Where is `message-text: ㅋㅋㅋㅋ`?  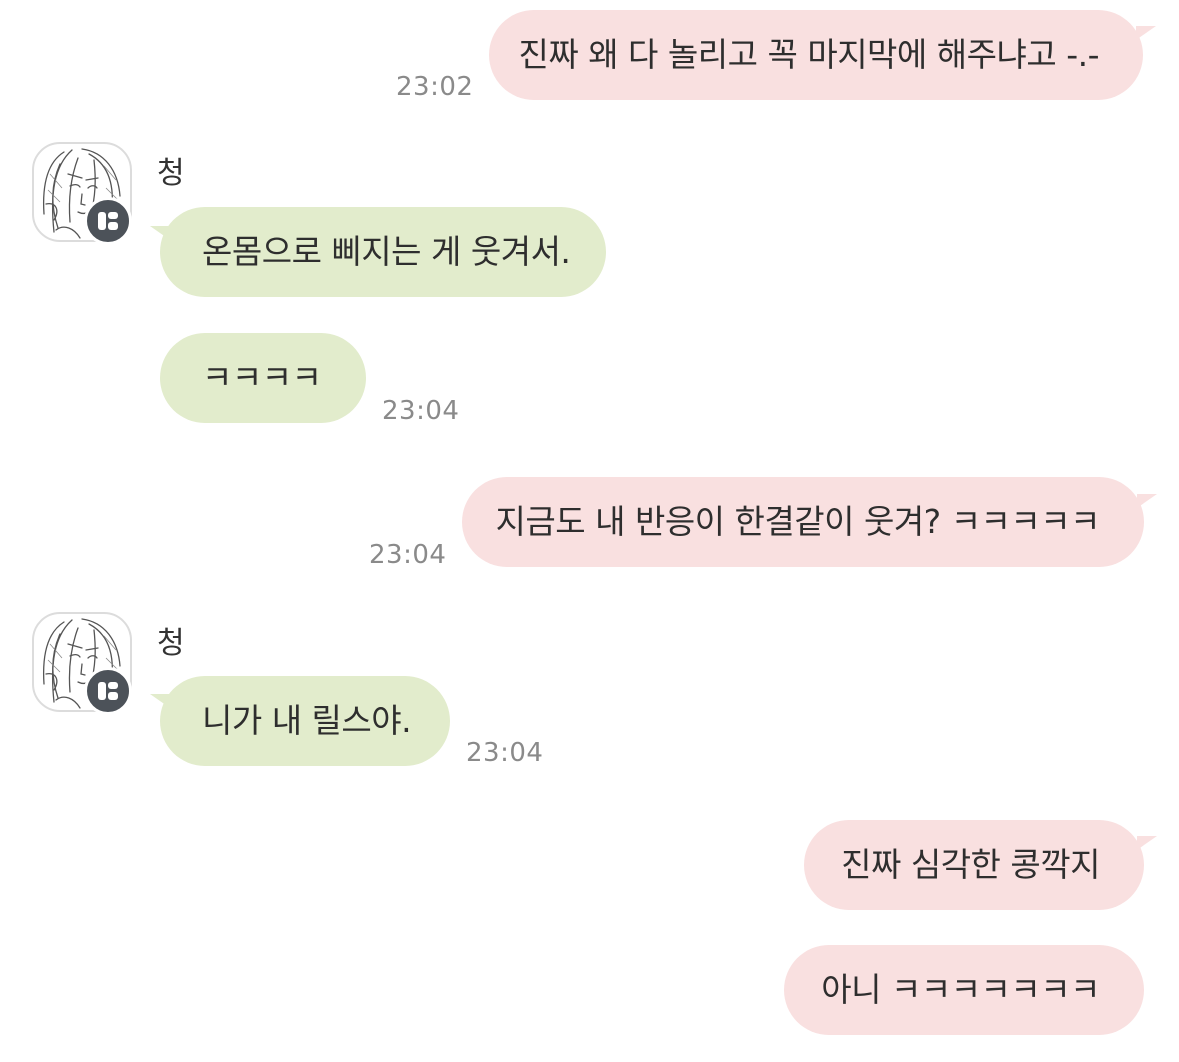 message-text: ㅋㅋㅋㅋ is located at coordinates (262, 377).